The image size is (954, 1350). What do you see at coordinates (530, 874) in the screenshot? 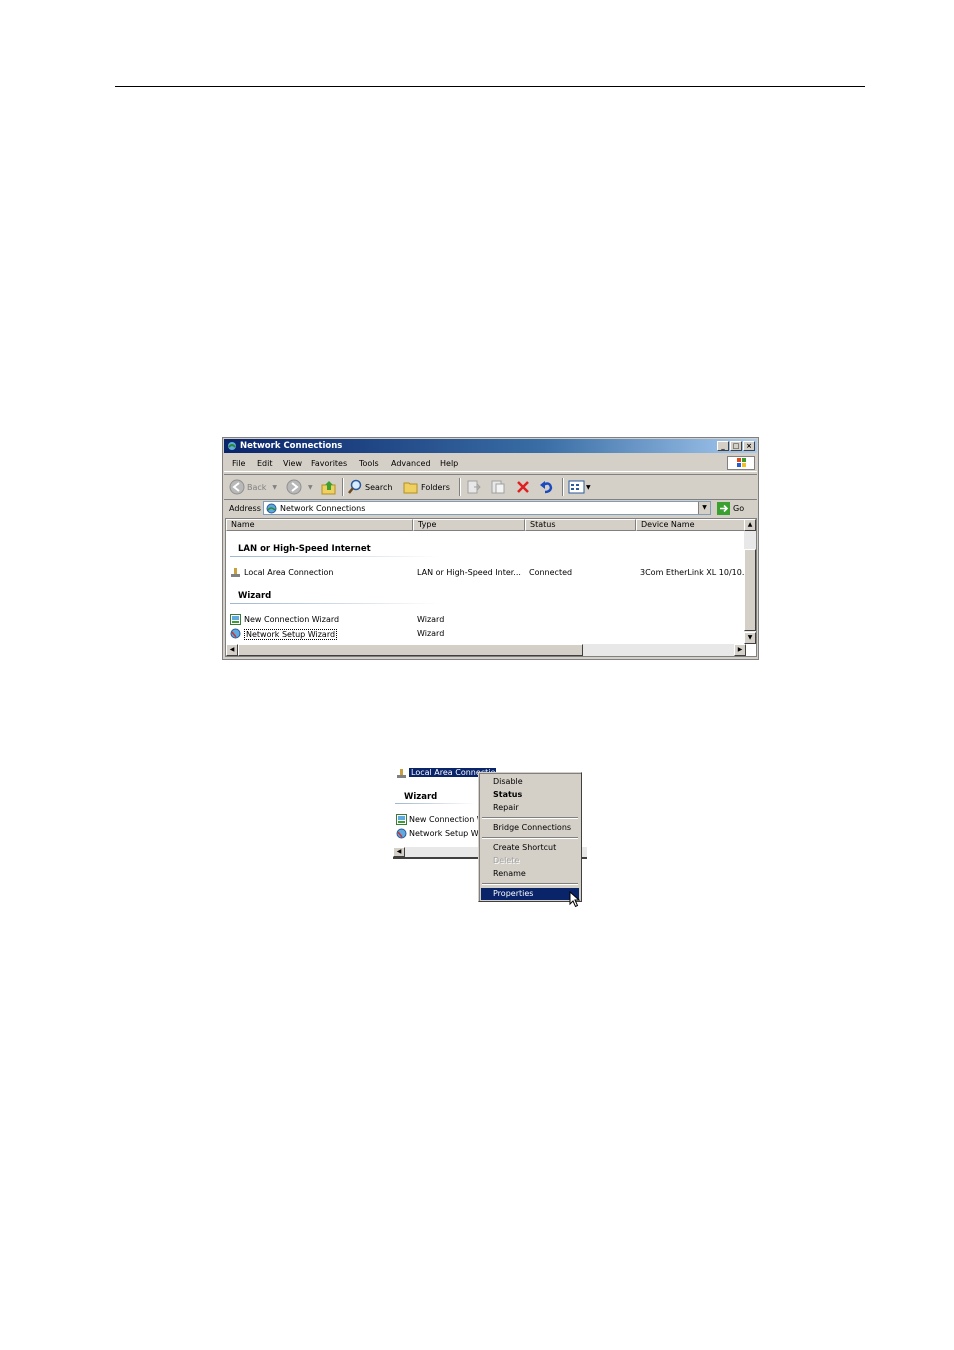
I see `menu-item-rename: Rename` at bounding box center [530, 874].